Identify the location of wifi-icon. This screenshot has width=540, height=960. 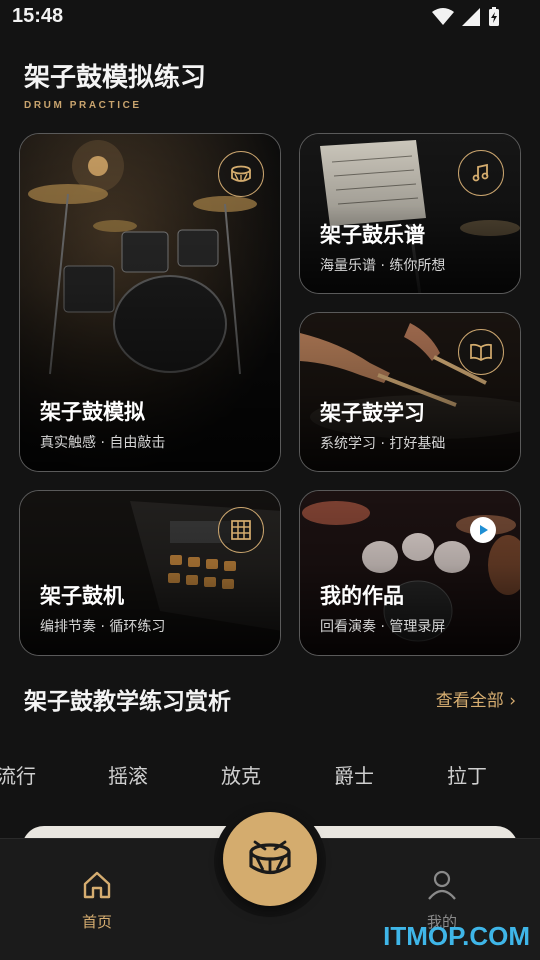
(443, 16).